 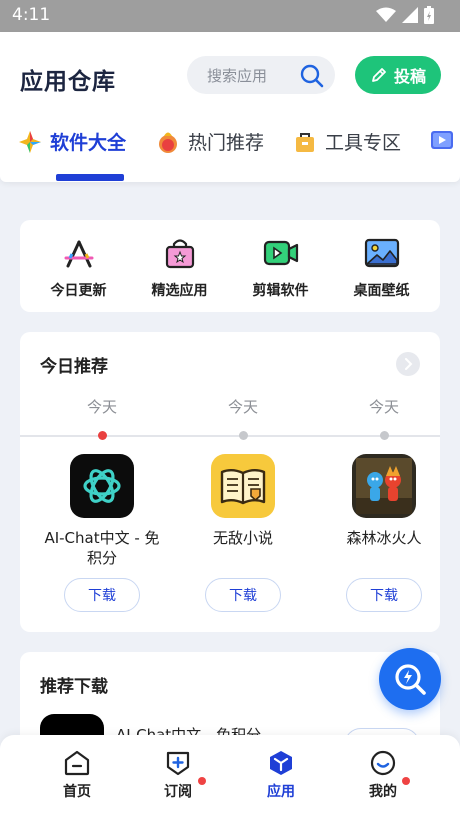 I want to click on video-play-icon, so click(x=442, y=140).